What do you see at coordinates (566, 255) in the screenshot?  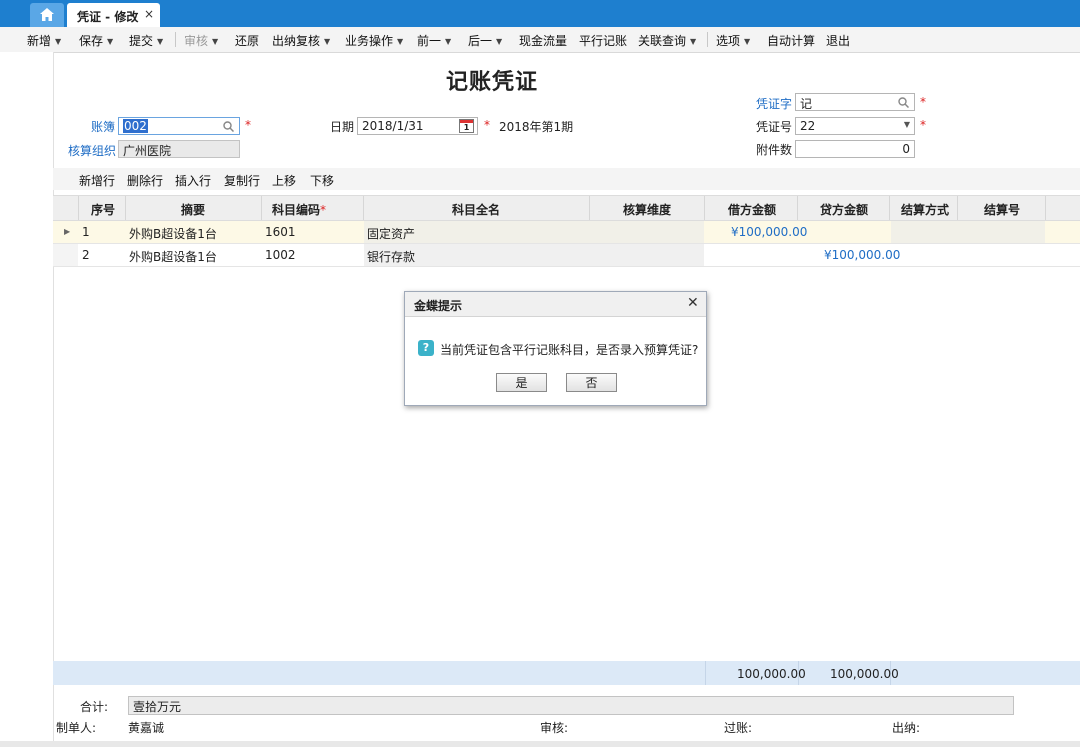 I see `table-row: 2 外购B超设备1台 1002 银行存款 ¥100,000.00` at bounding box center [566, 255].